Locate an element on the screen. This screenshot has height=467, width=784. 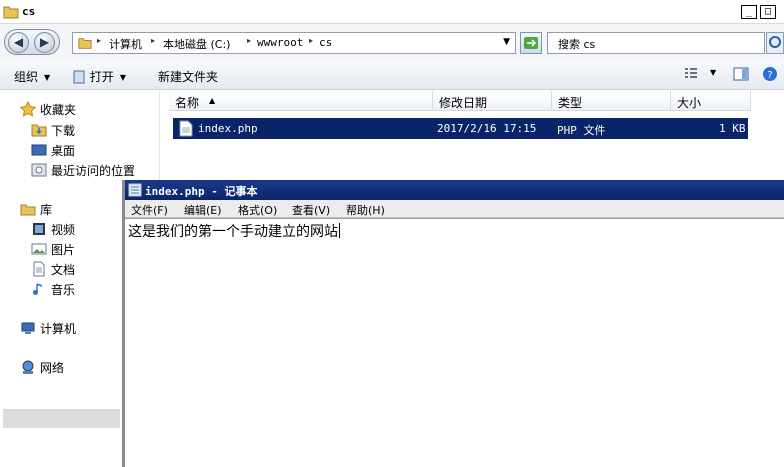
file-row: index.php 2017/2/16 17:15 PHP 文件 1 KB is located at coordinates (460, 128).